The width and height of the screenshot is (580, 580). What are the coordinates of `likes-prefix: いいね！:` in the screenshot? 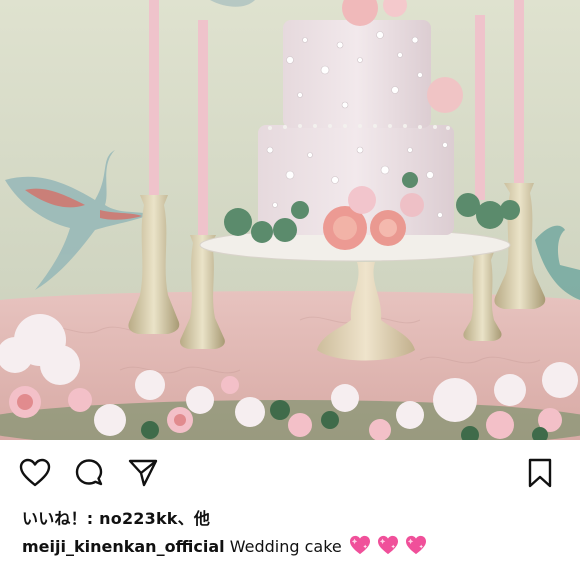 It's located at (61, 518).